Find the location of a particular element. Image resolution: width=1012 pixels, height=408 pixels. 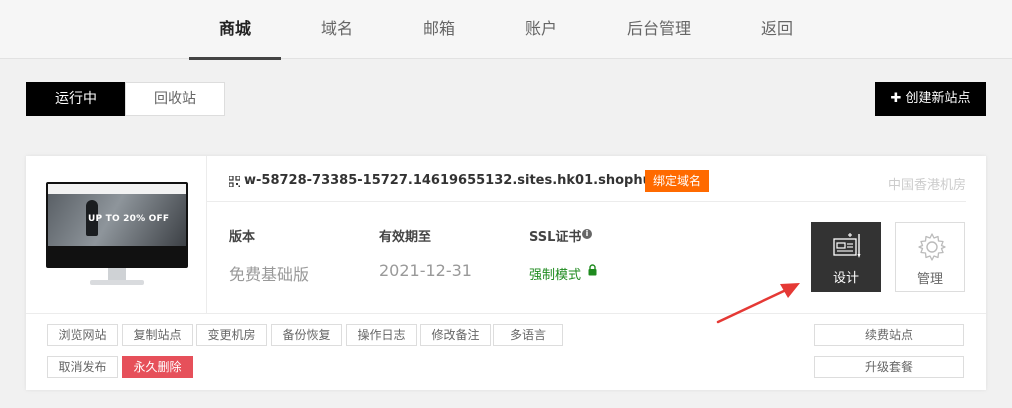

operation-log-button: 操作日志 is located at coordinates (381, 335).